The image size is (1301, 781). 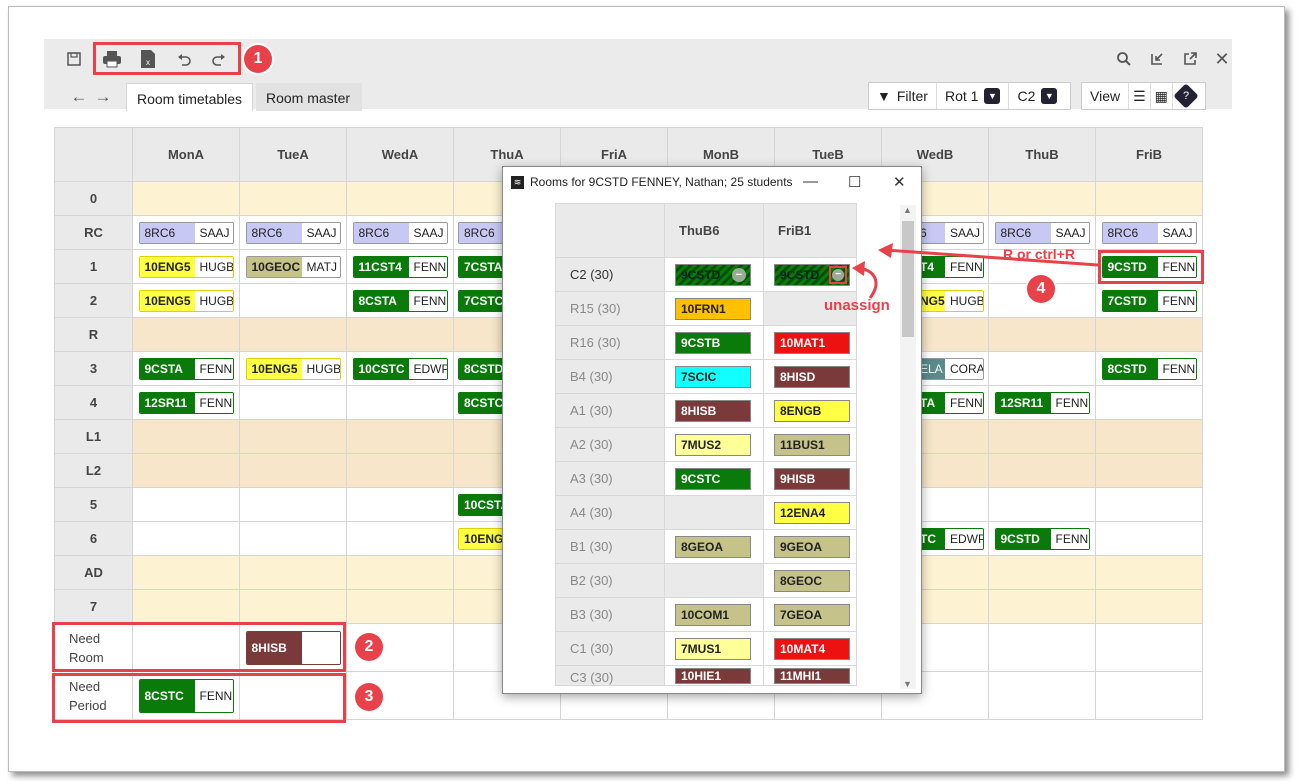 What do you see at coordinates (93, 606) in the screenshot?
I see `period-label: 7` at bounding box center [93, 606].